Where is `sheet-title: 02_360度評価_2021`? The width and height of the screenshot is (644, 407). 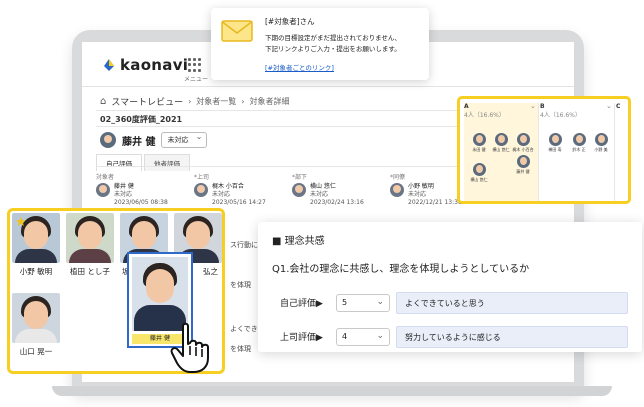 sheet-title: 02_360度評価_2021 is located at coordinates (141, 119).